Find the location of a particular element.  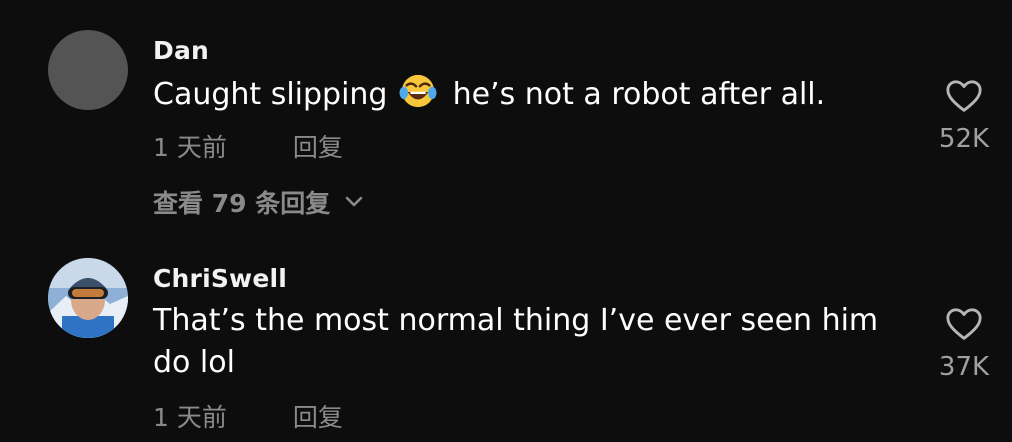

like-count: 37K is located at coordinates (964, 367).